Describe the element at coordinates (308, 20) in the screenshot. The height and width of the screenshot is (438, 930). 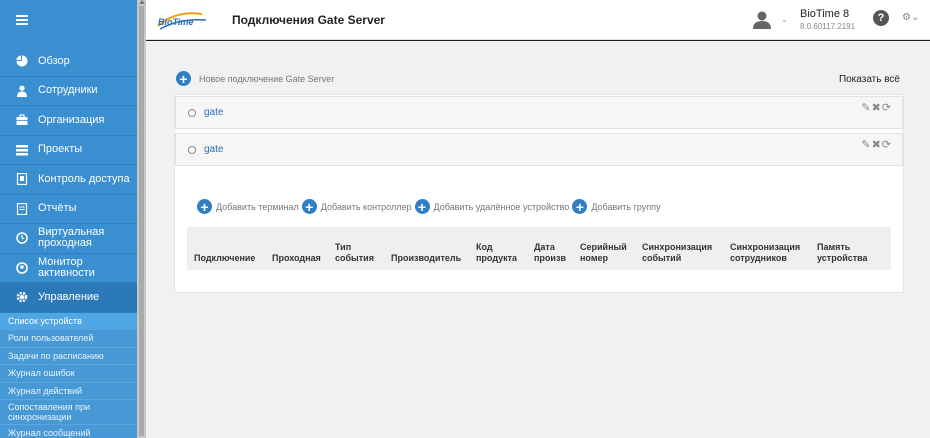
I see `page-title: Подключения Gate Server` at that location.